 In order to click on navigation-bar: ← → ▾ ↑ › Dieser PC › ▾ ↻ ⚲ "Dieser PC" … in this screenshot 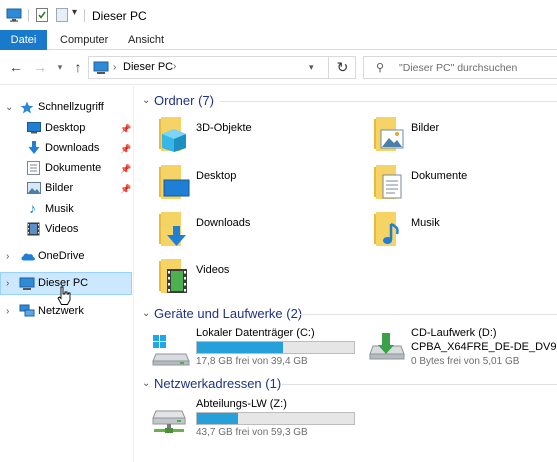, I will do `click(278, 68)`.